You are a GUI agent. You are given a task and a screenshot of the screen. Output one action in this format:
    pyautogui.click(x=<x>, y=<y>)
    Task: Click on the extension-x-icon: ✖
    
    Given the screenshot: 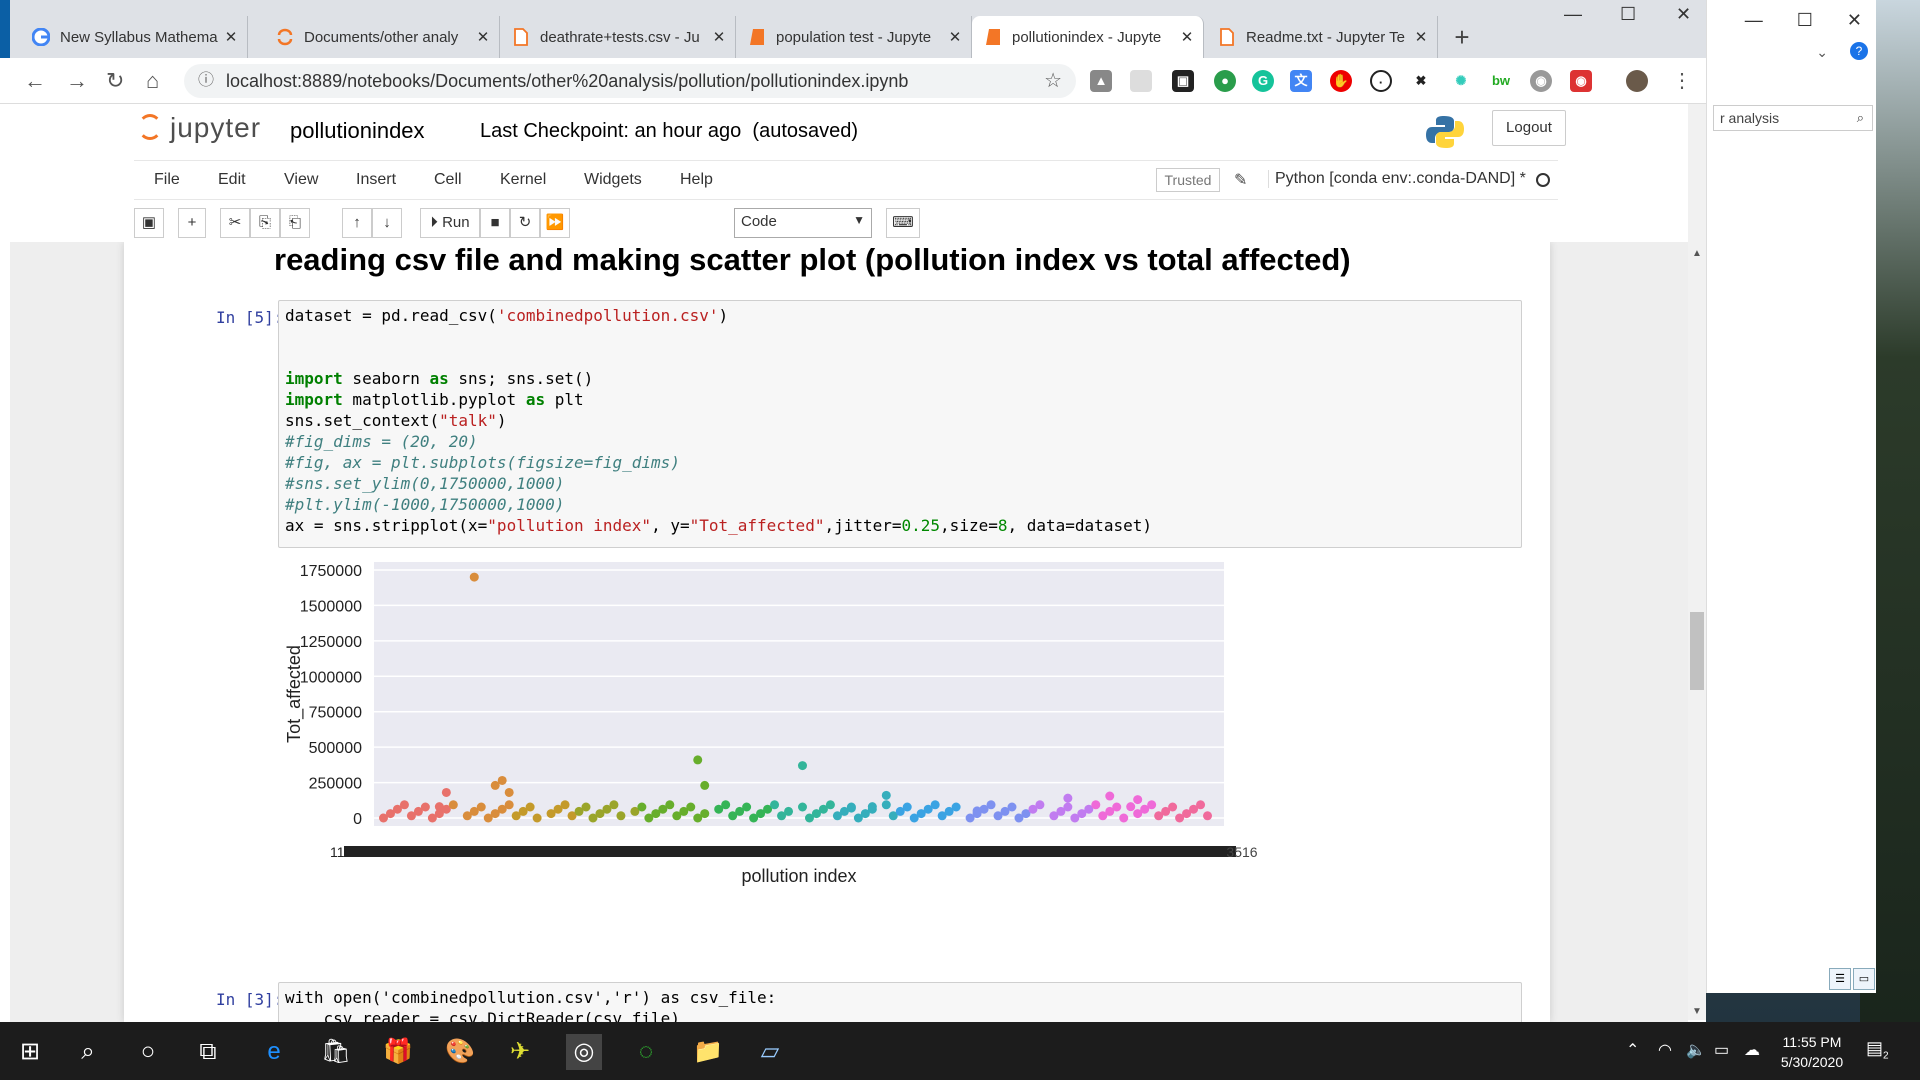 What is the action you would take?
    pyautogui.click(x=1421, y=81)
    